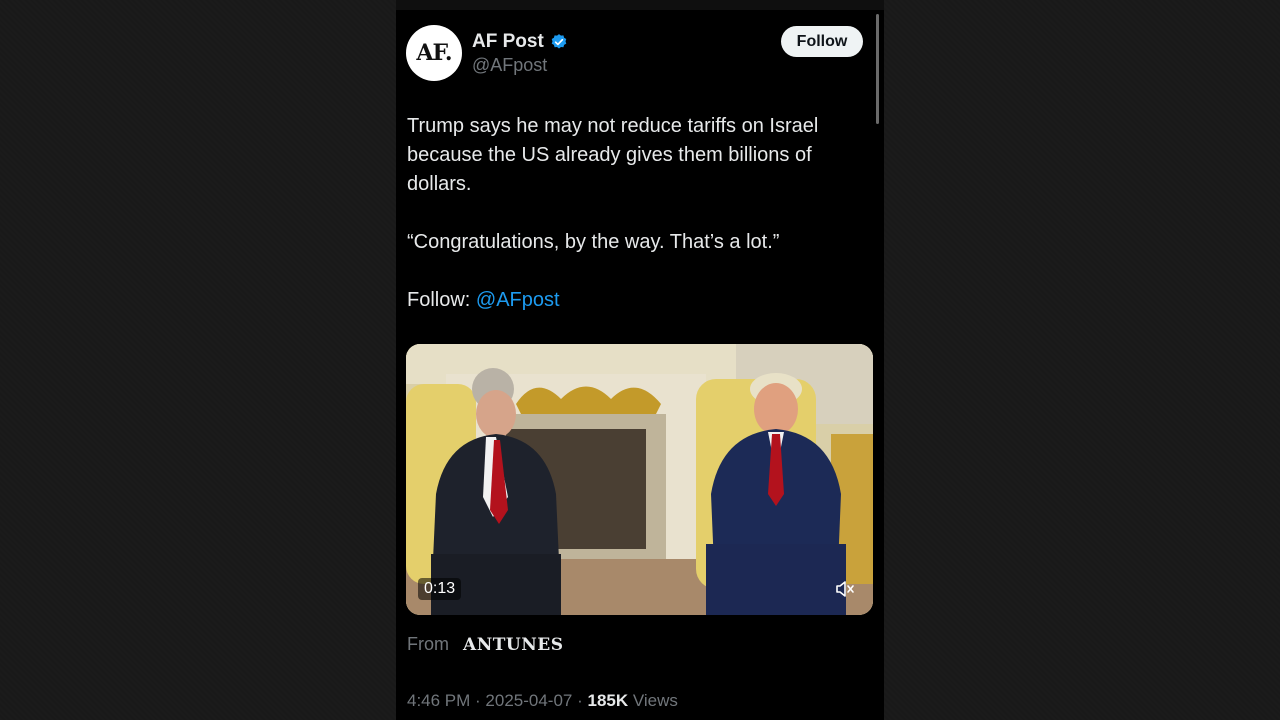  Describe the element at coordinates (559, 41) in the screenshot. I see `verified-badge-icon` at that location.